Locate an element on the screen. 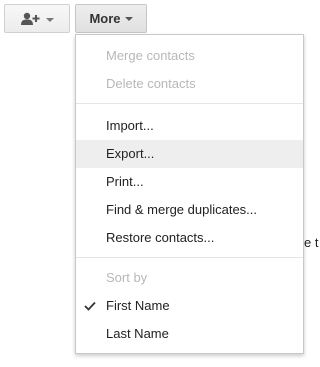 The width and height of the screenshot is (320, 367). menu-item-sort-first-name: First Name is located at coordinates (189, 306).